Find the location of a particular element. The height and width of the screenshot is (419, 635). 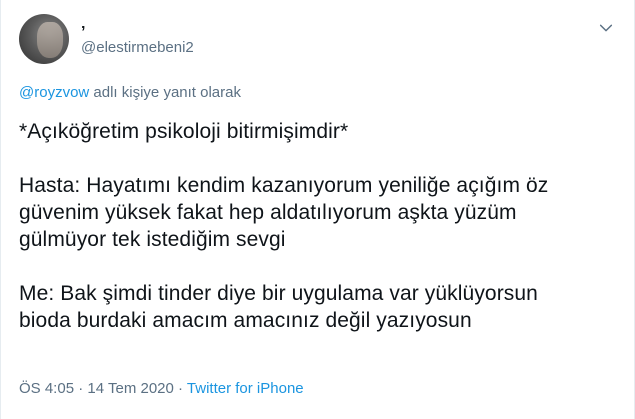

tweet-line: *Açıköğretim psikoloji bitirmişimdir* is located at coordinates (184, 131).